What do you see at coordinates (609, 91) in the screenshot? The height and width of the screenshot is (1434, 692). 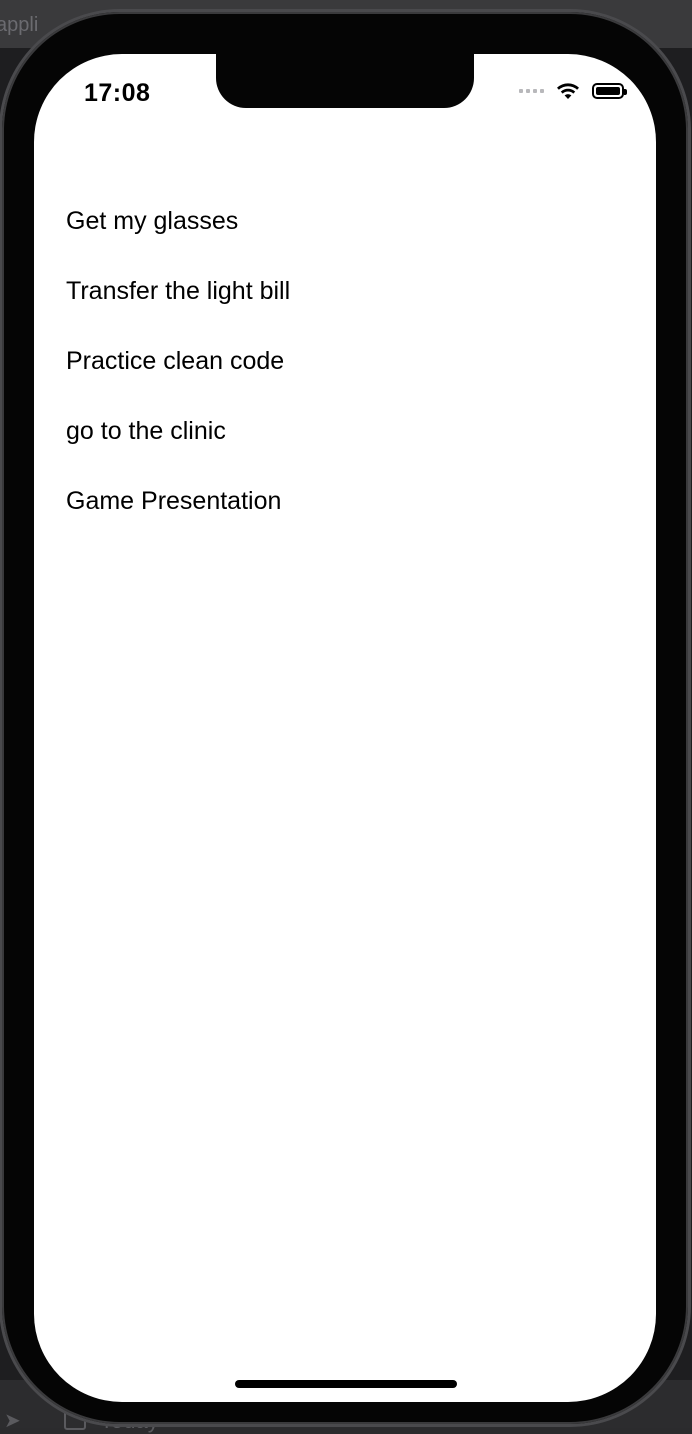 I see `battery-icon` at bounding box center [609, 91].